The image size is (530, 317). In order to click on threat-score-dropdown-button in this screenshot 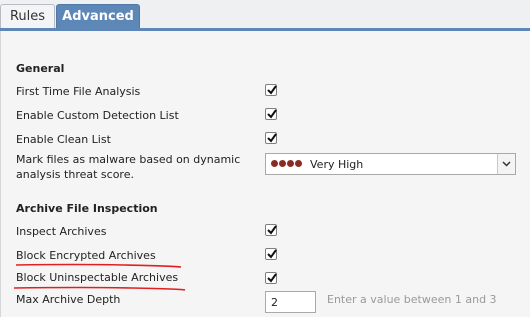, I will do `click(506, 164)`.